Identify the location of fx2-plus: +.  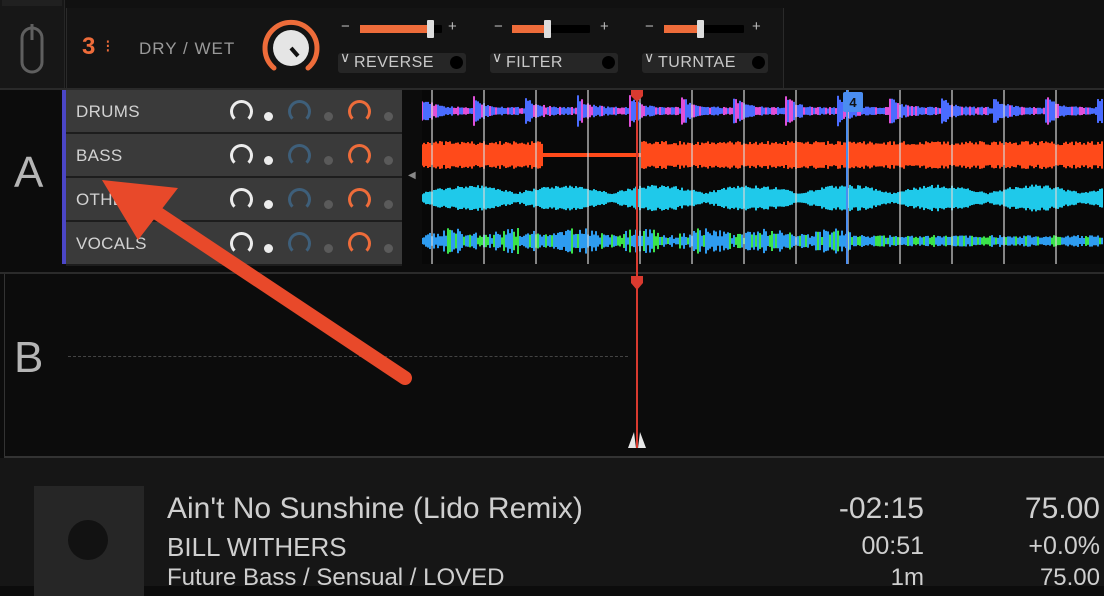
(604, 26).